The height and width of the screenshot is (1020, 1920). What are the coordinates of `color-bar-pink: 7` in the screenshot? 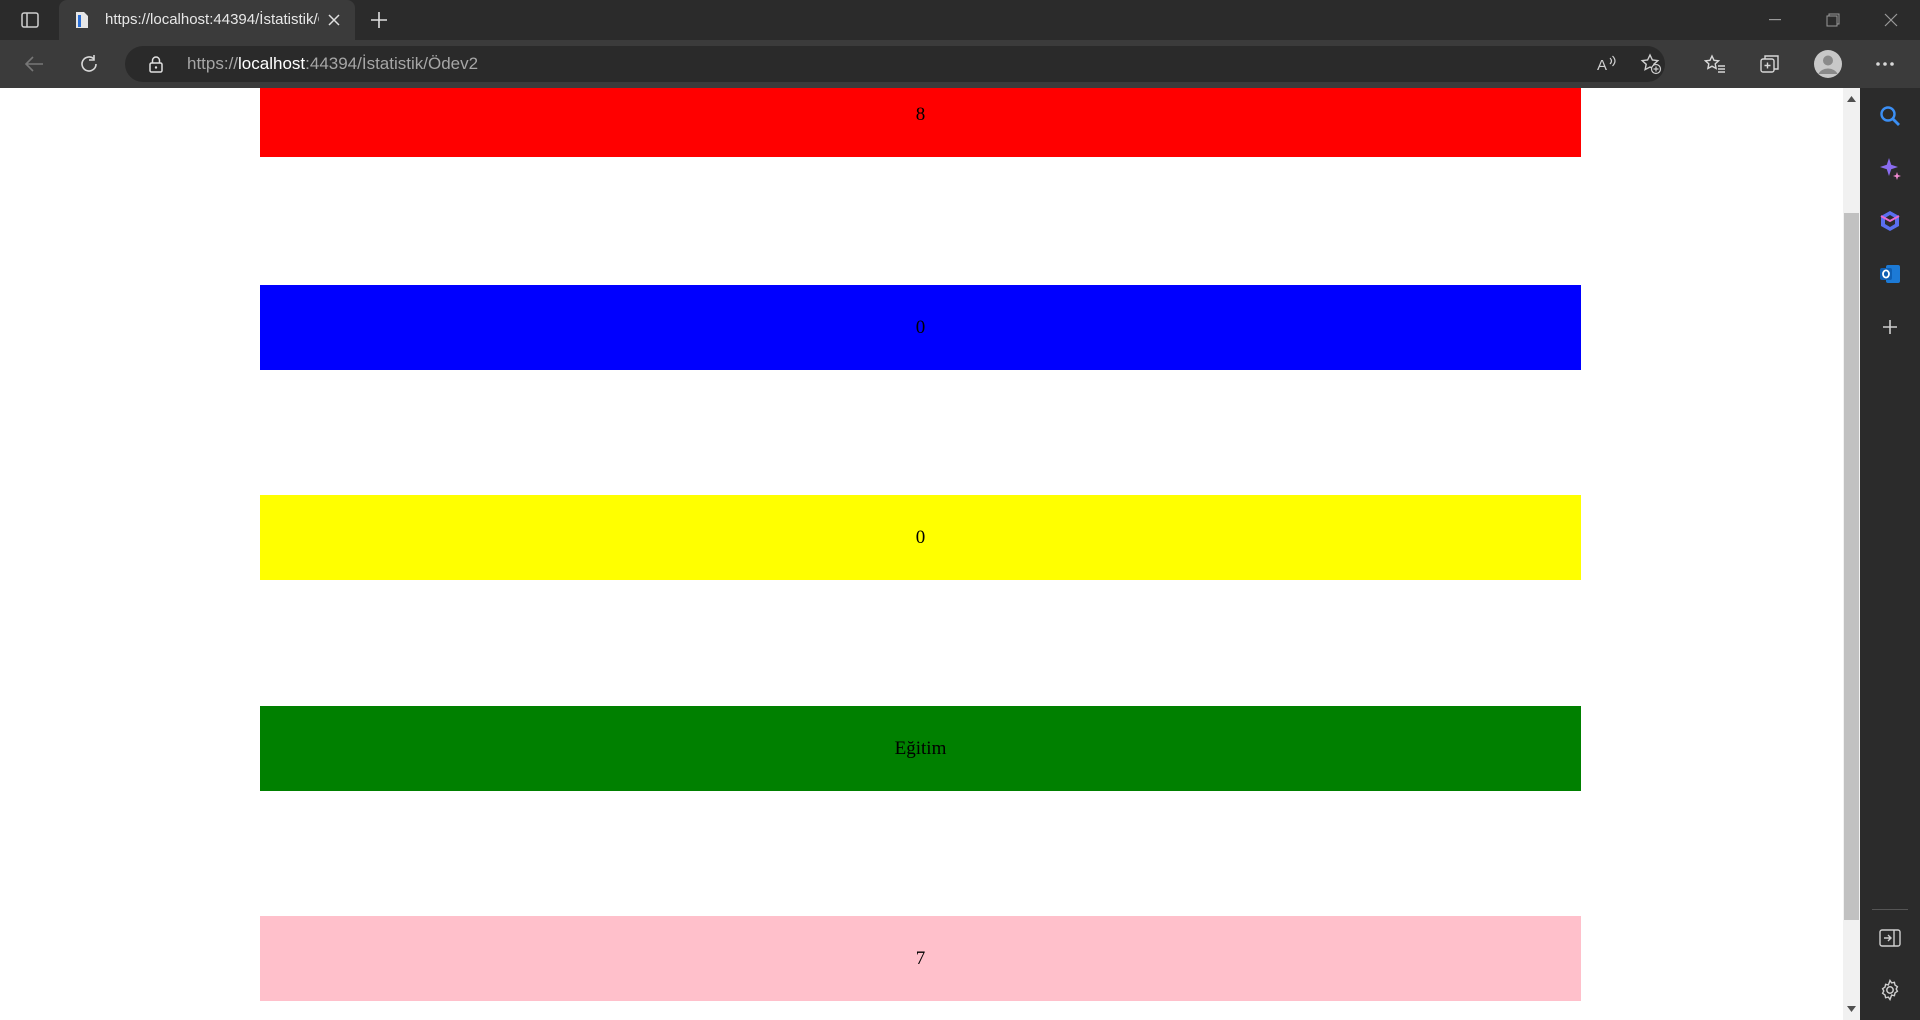 It's located at (920, 958).